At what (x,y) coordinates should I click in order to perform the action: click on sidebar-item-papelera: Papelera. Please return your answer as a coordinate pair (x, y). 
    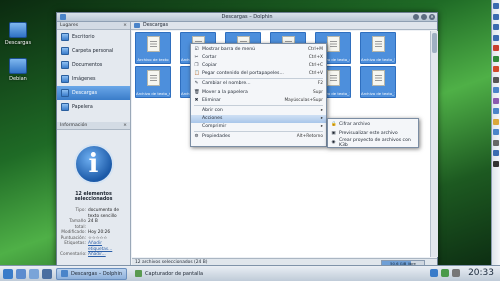
    Looking at the image, I should click on (93, 107).